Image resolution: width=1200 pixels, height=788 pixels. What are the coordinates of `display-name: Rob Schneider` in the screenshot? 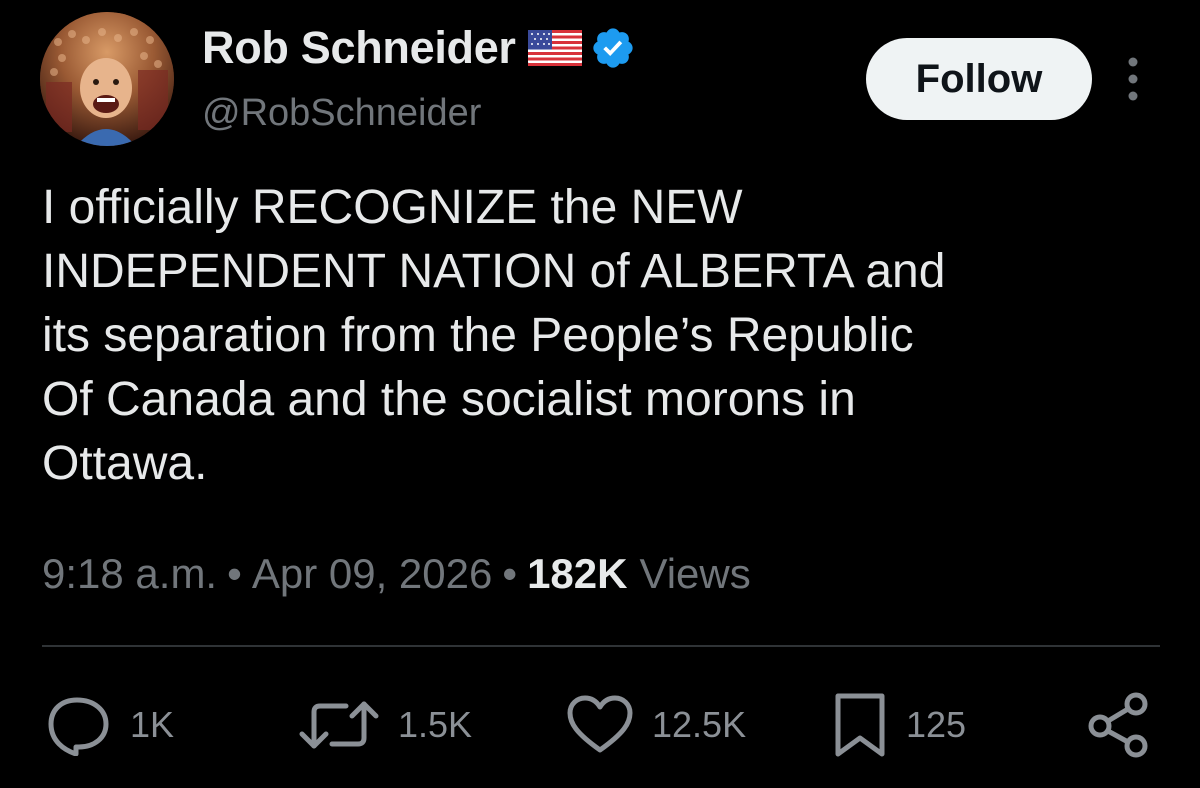 It's located at (359, 48).